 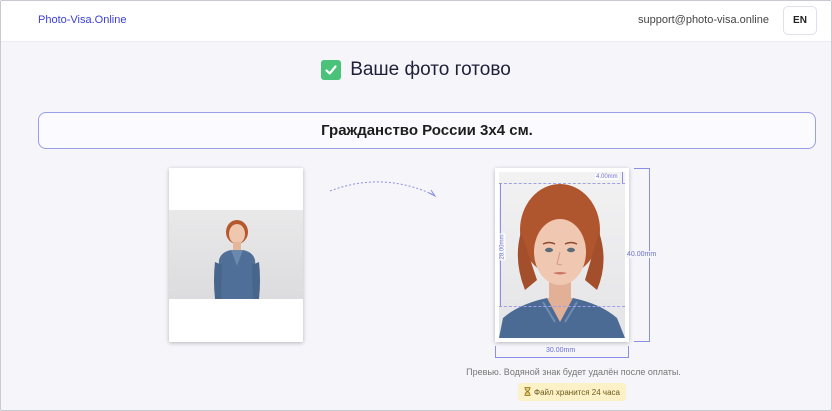 I want to click on document-type-title: Гражданство России 3x4 см., so click(x=427, y=130).